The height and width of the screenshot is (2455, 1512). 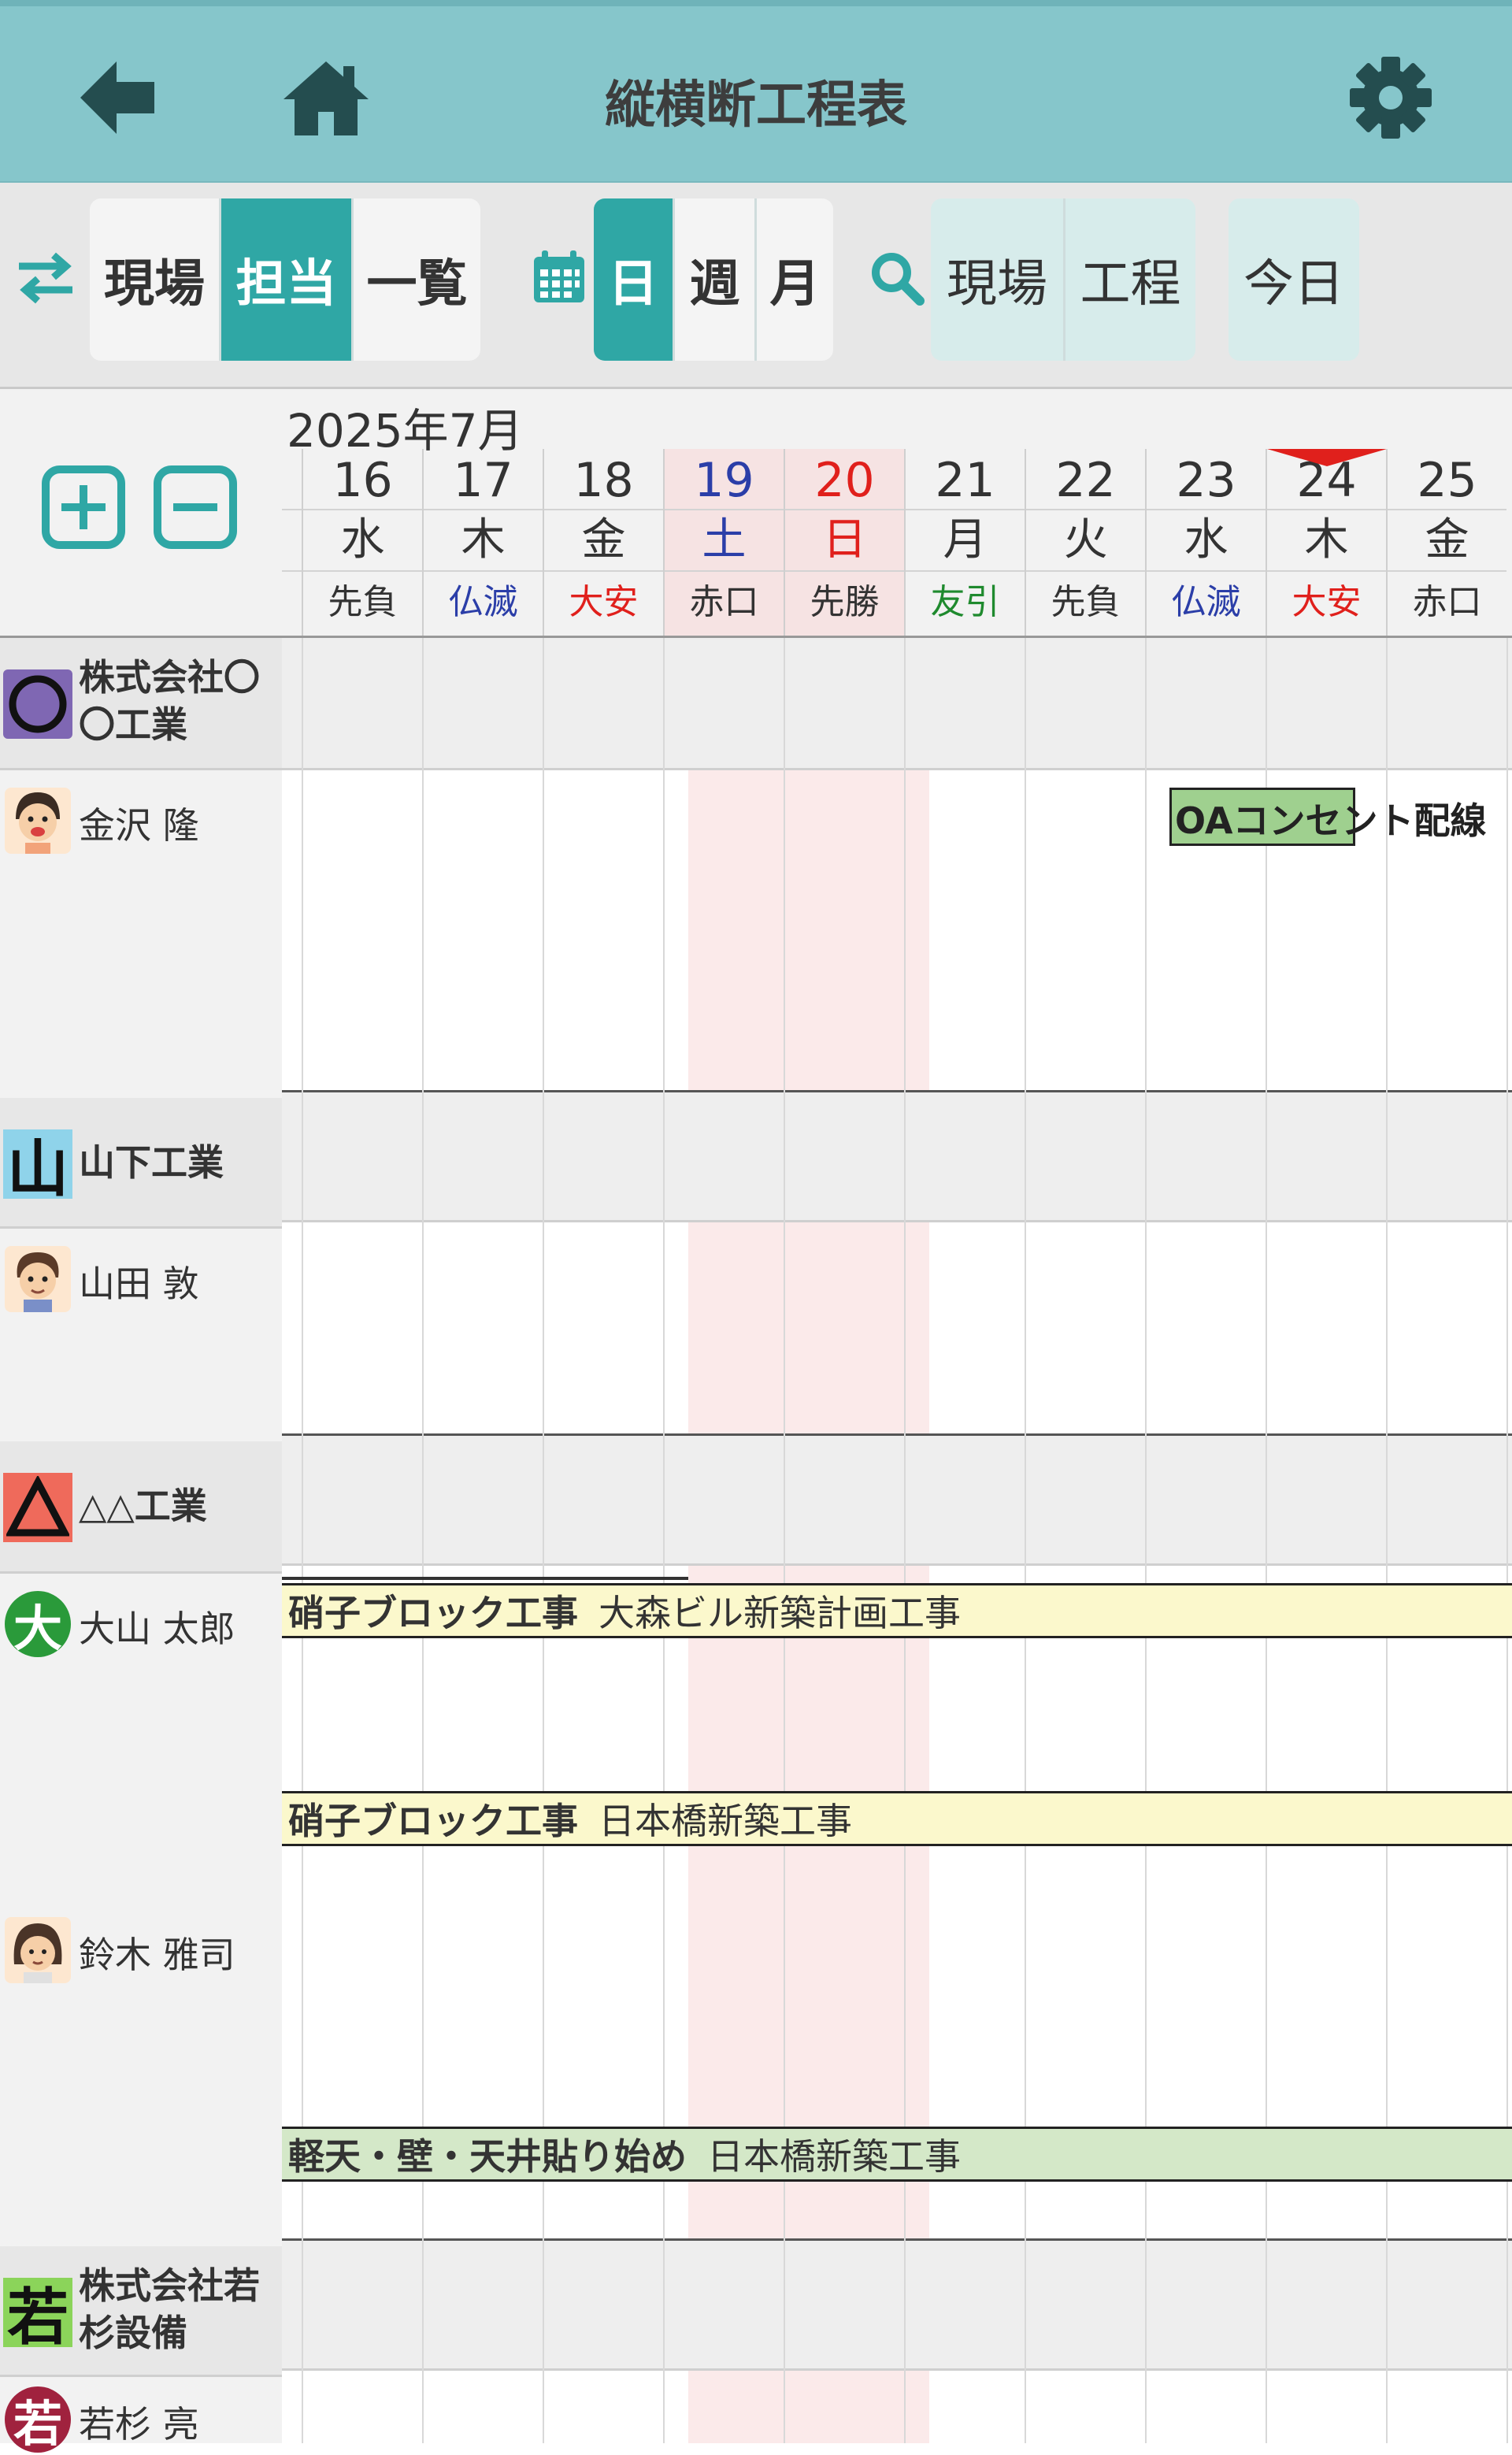 I want to click on person-face-icon, so click(x=38, y=823).